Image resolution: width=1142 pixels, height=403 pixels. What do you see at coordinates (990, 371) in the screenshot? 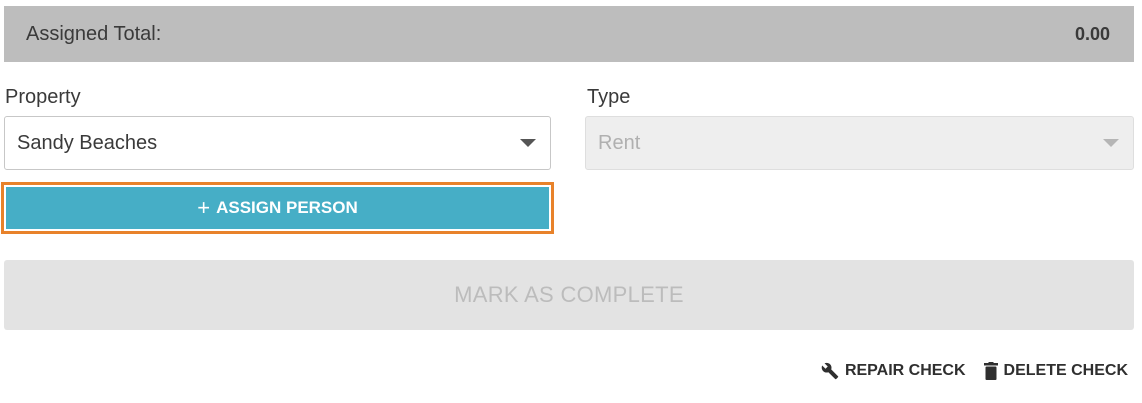
I see `trash-icon` at bounding box center [990, 371].